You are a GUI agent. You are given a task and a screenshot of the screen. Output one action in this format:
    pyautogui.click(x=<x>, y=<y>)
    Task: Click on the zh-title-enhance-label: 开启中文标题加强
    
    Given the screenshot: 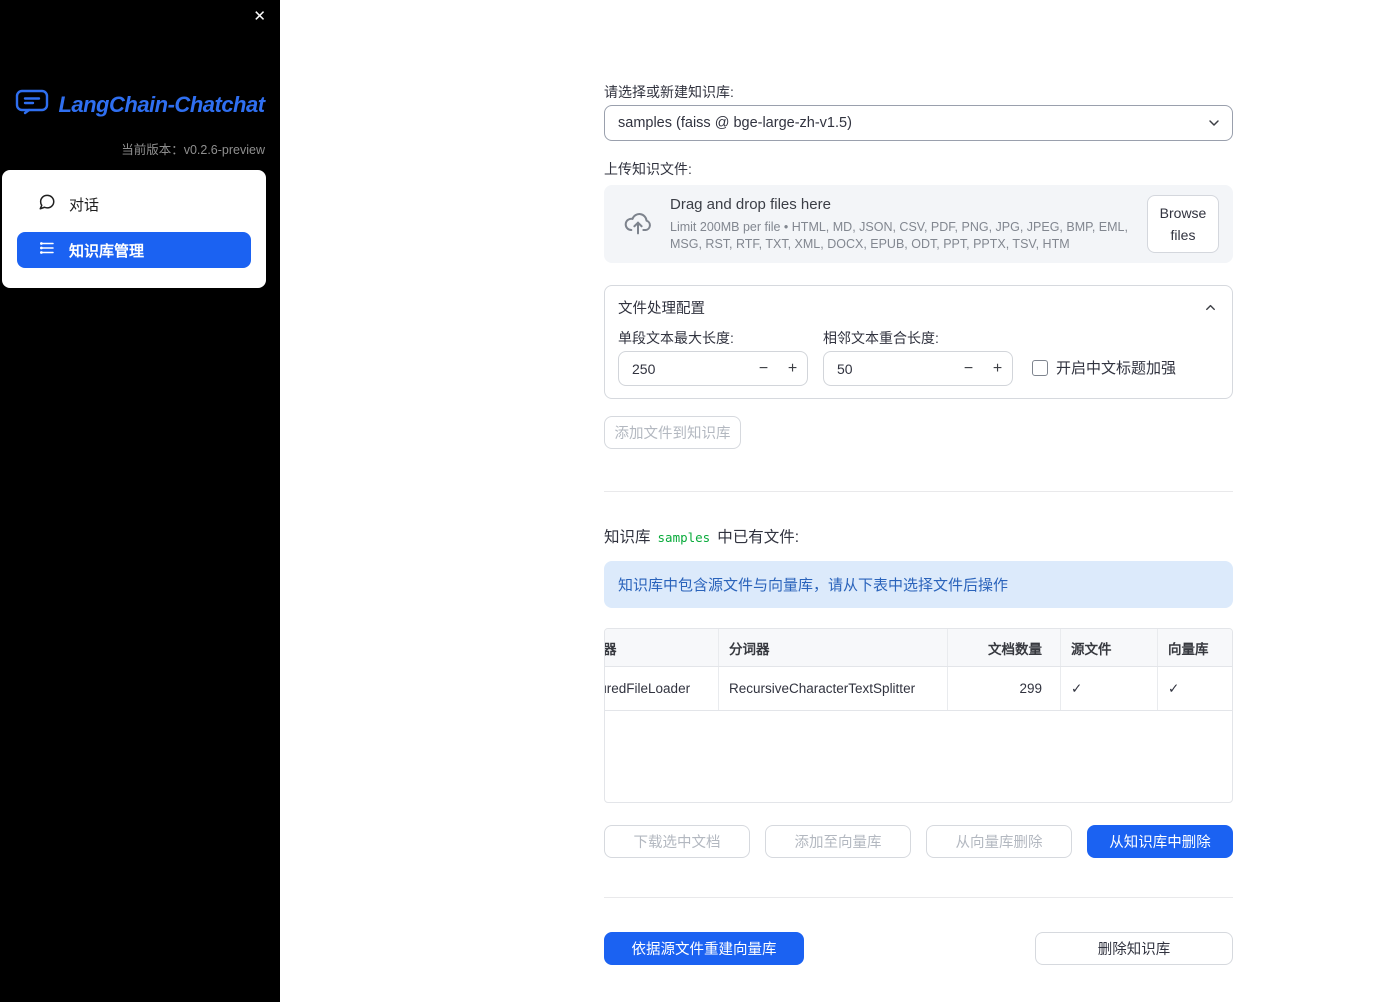 What is the action you would take?
    pyautogui.click(x=1116, y=368)
    